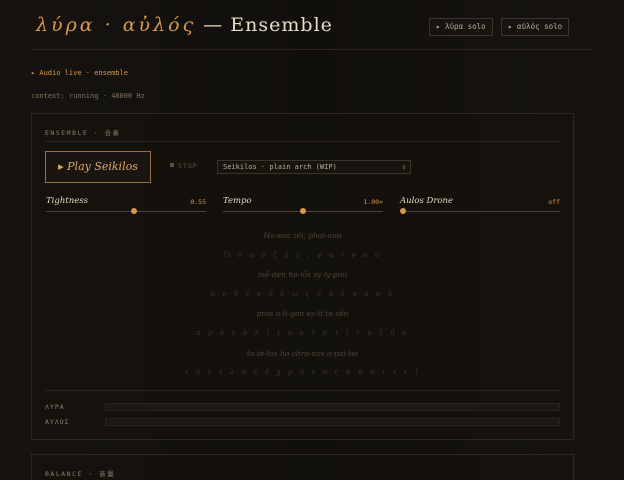 Image resolution: width=624 pixels, height=480 pixels. I want to click on slider-label: Tightness, so click(67, 201).